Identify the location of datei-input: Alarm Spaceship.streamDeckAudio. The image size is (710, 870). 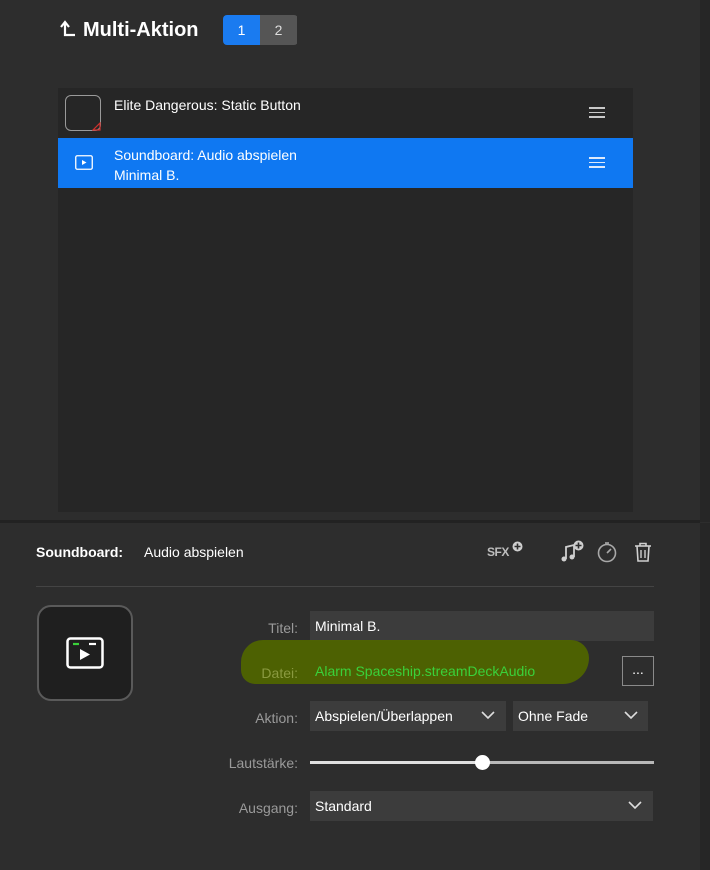
(454, 671).